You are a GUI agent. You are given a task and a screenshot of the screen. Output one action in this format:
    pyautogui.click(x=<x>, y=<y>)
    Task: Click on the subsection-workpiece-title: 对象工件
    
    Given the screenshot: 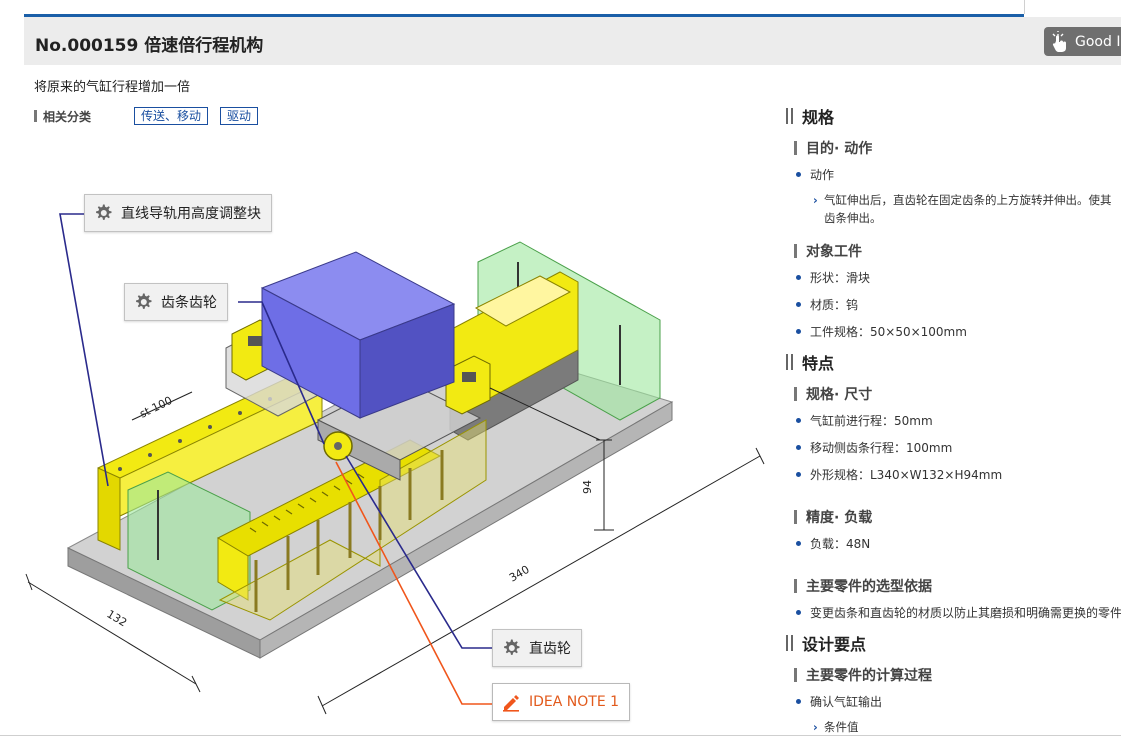 What is the action you would take?
    pyautogui.click(x=834, y=252)
    